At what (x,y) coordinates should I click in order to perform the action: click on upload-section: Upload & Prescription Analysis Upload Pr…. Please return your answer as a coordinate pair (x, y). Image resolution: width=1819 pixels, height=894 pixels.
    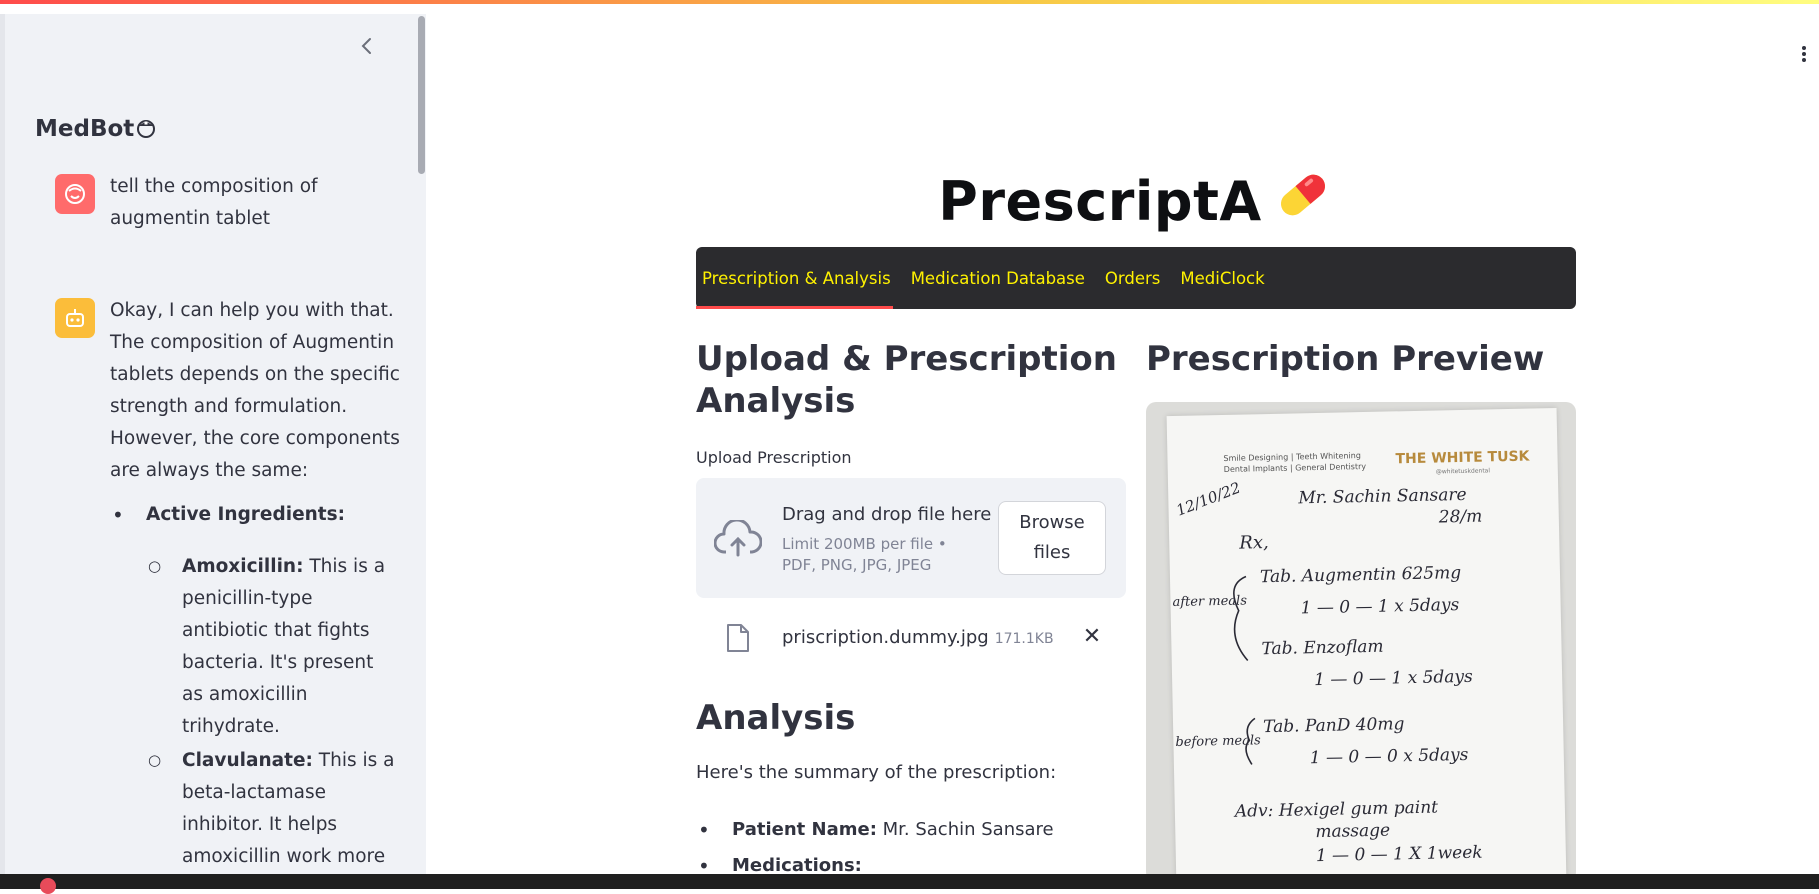
    Looking at the image, I should click on (911, 611).